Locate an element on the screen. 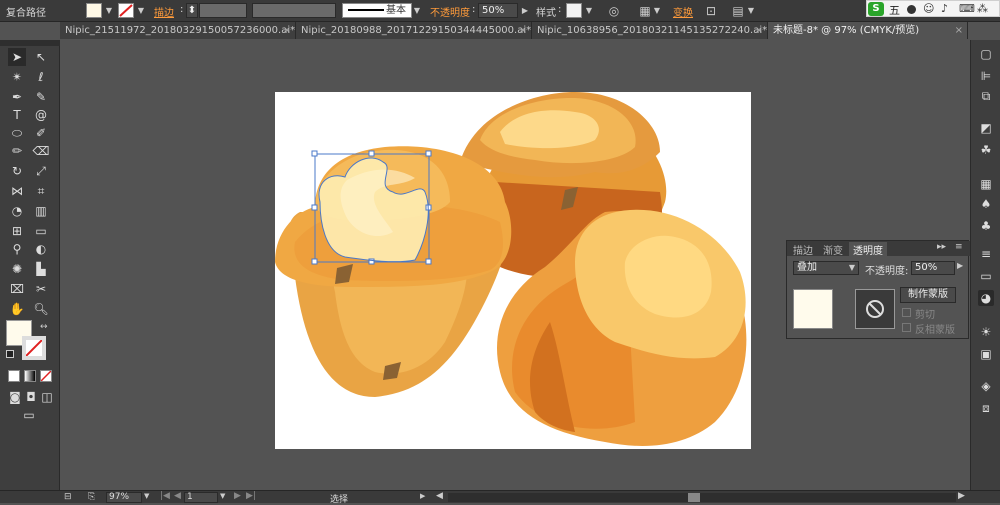 This screenshot has width=1000, height=505. perspective-grid-tool-icon: ▥ is located at coordinates (41, 211).